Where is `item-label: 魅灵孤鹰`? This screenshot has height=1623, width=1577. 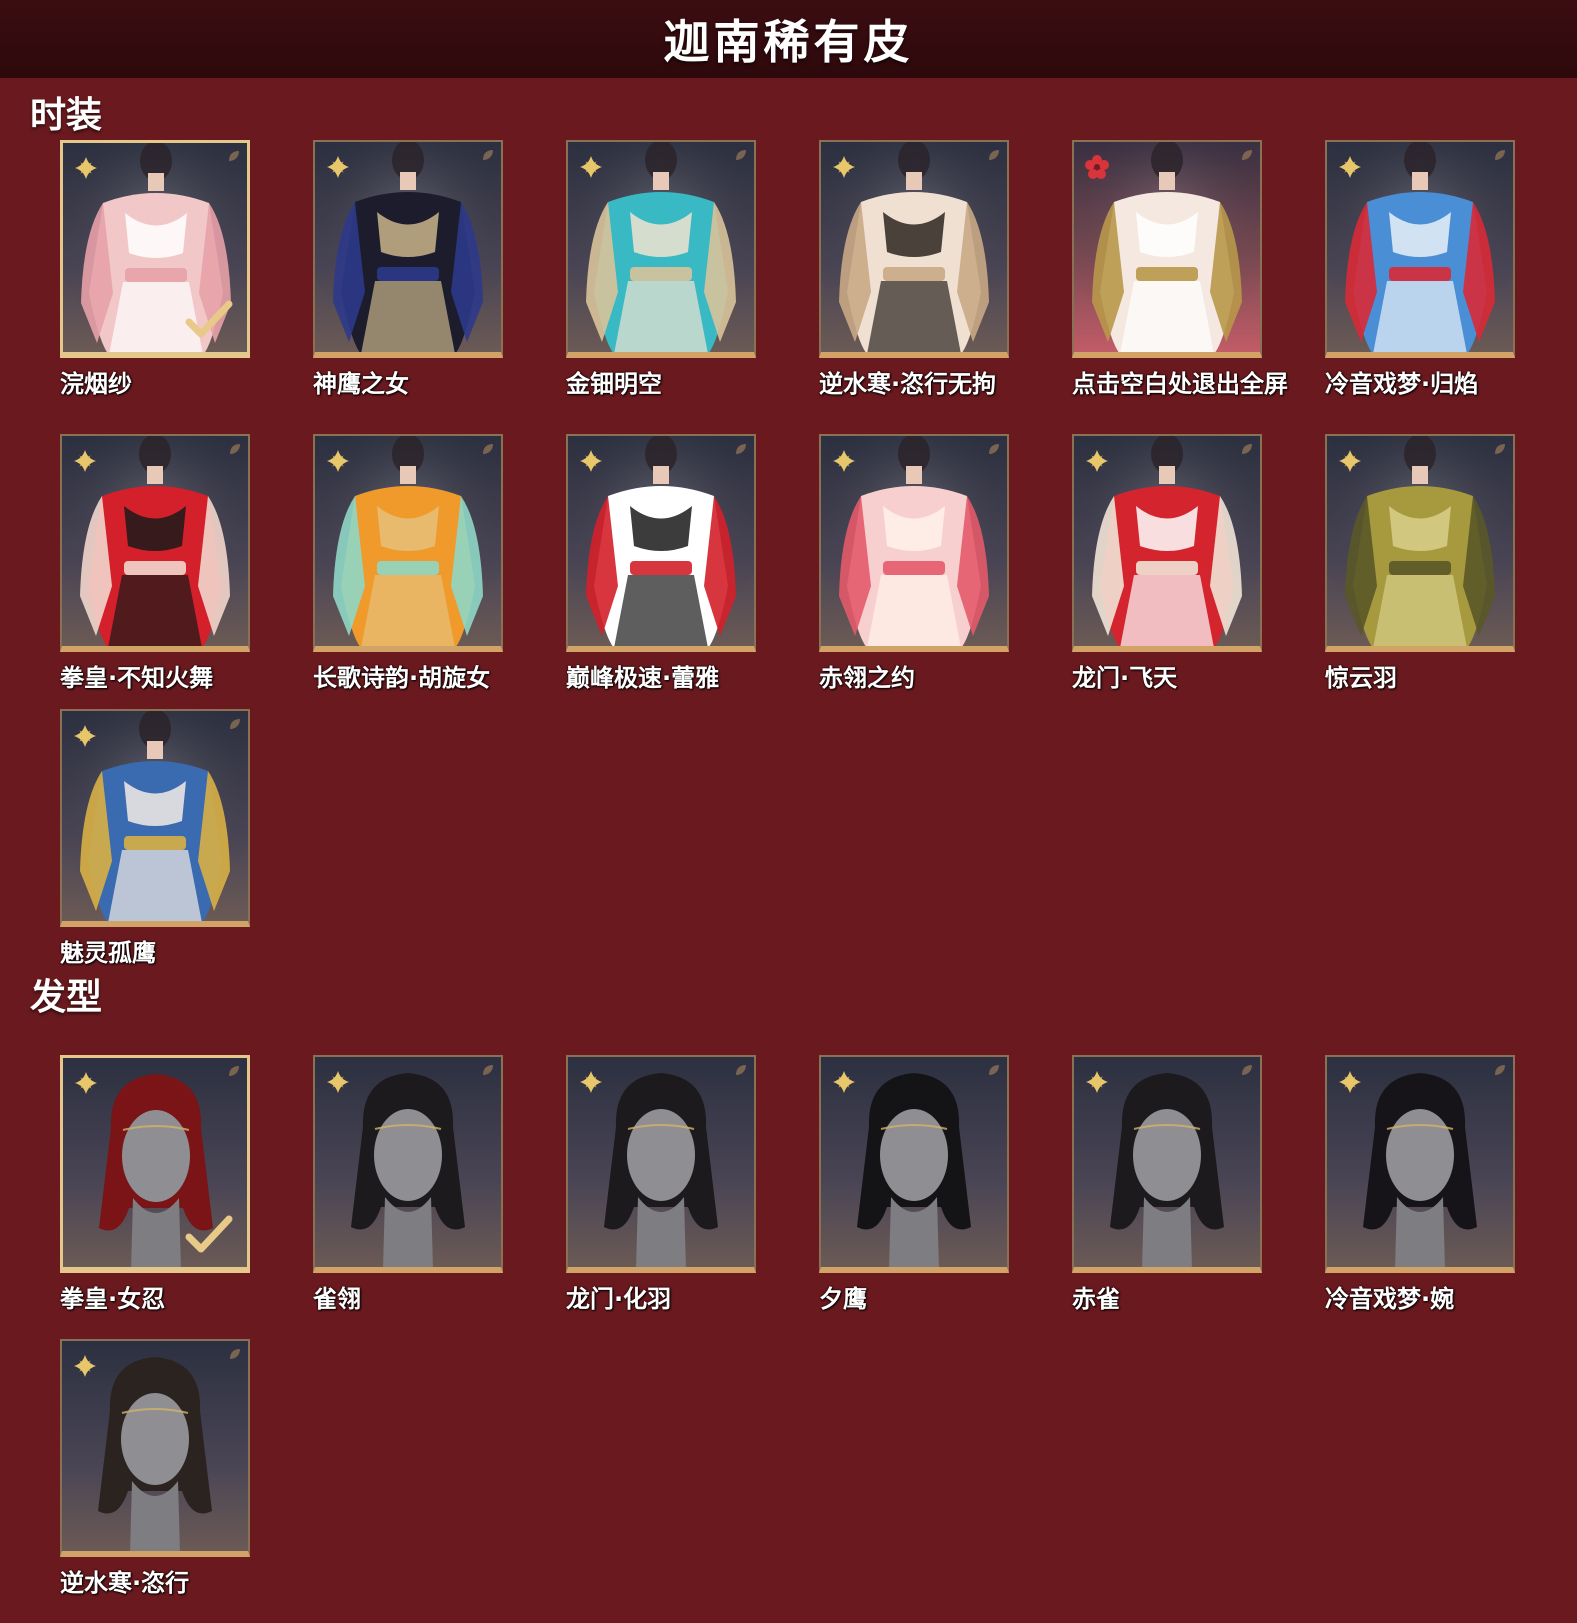
item-label: 魅灵孤鹰 is located at coordinates (108, 953).